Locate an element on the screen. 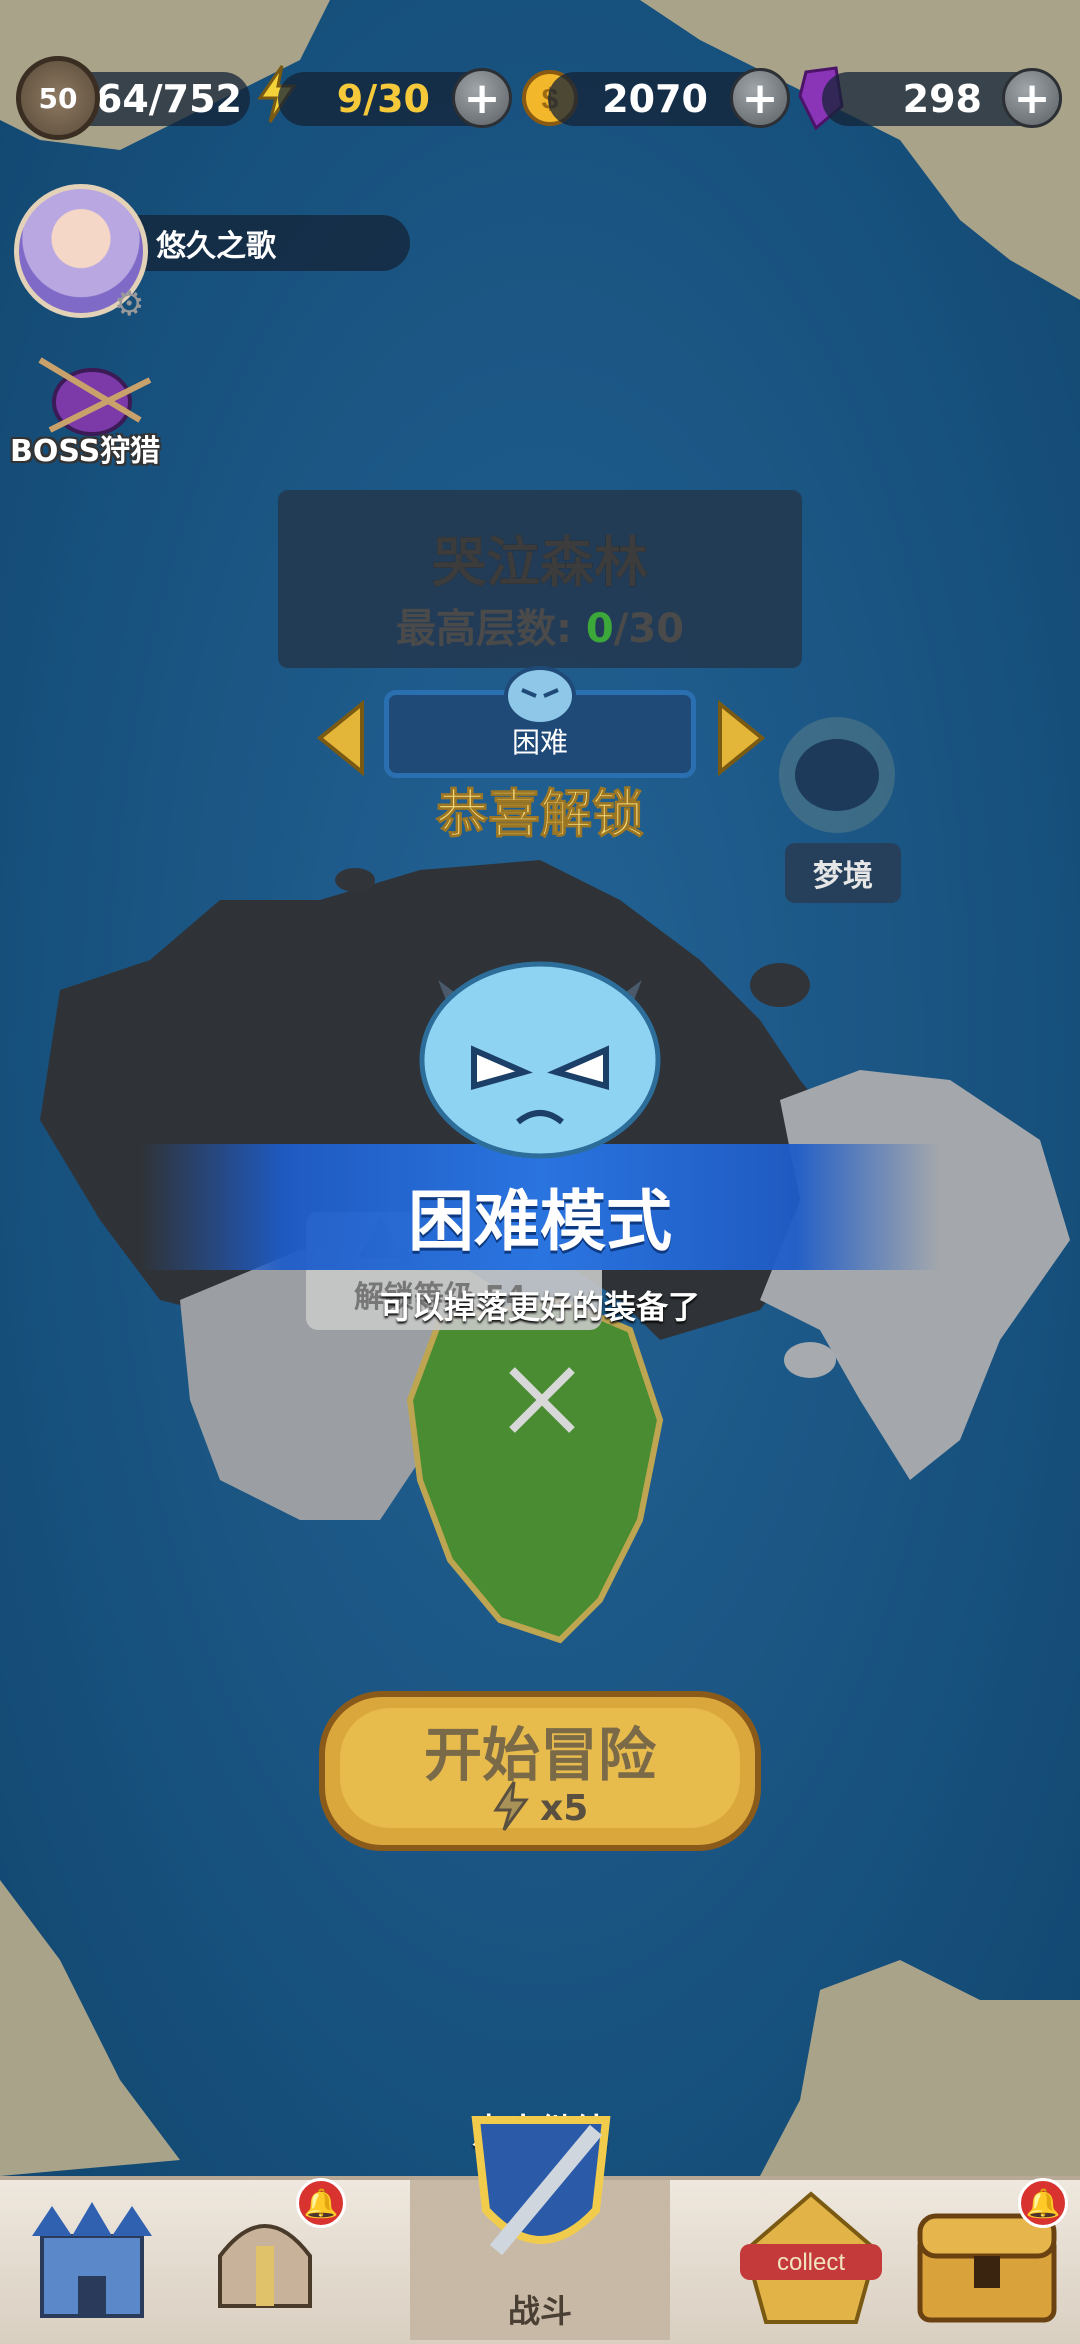 This screenshot has height=2344, width=1080. floor-current: 0 is located at coordinates (599, 629).